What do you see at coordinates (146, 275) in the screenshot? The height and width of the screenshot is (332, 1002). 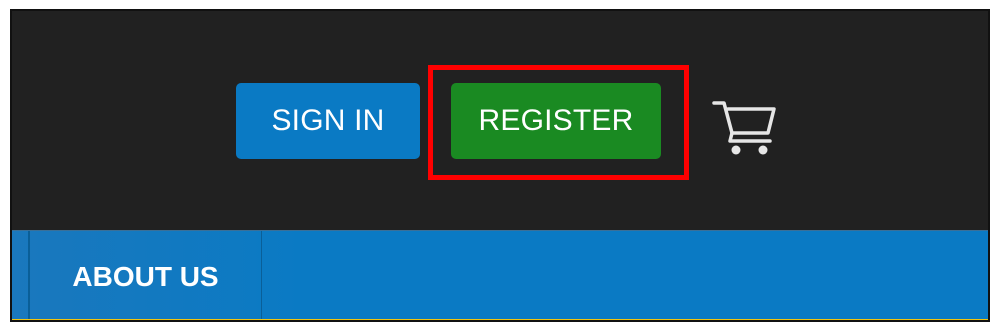 I see `nav-item-about-us: ABOUT US` at bounding box center [146, 275].